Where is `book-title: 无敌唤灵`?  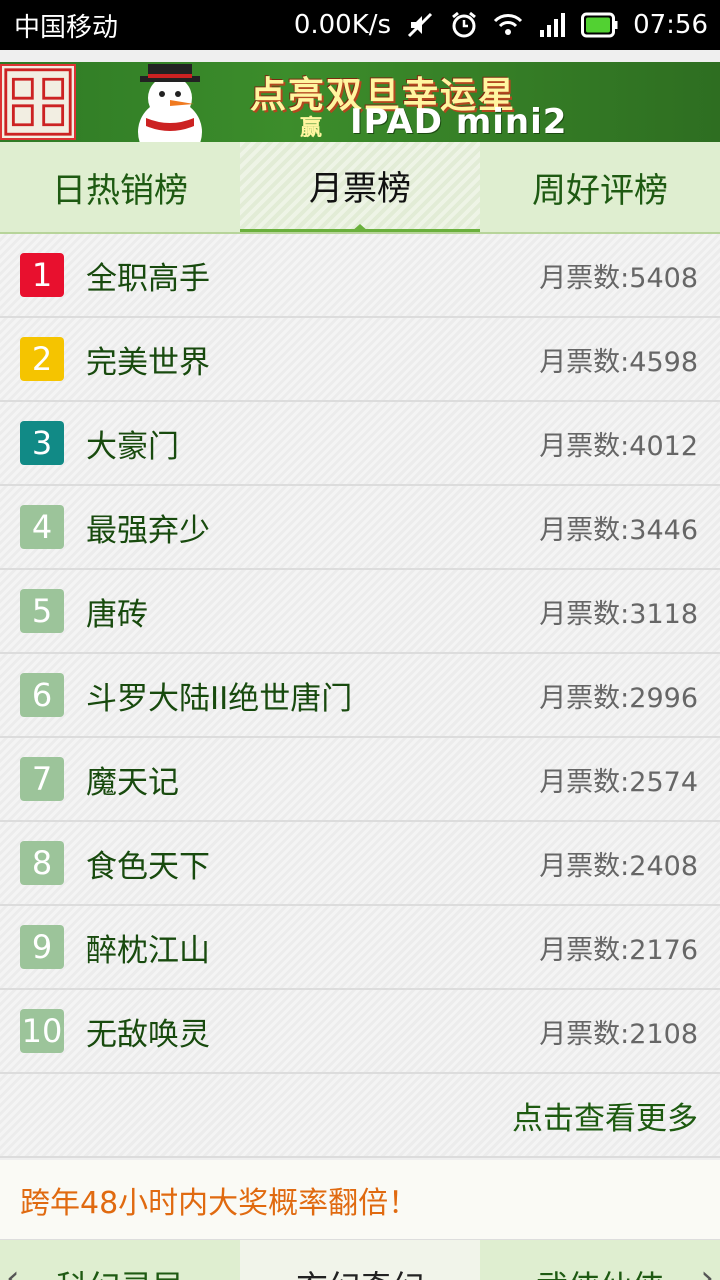 book-title: 无敌唤灵 is located at coordinates (148, 1034).